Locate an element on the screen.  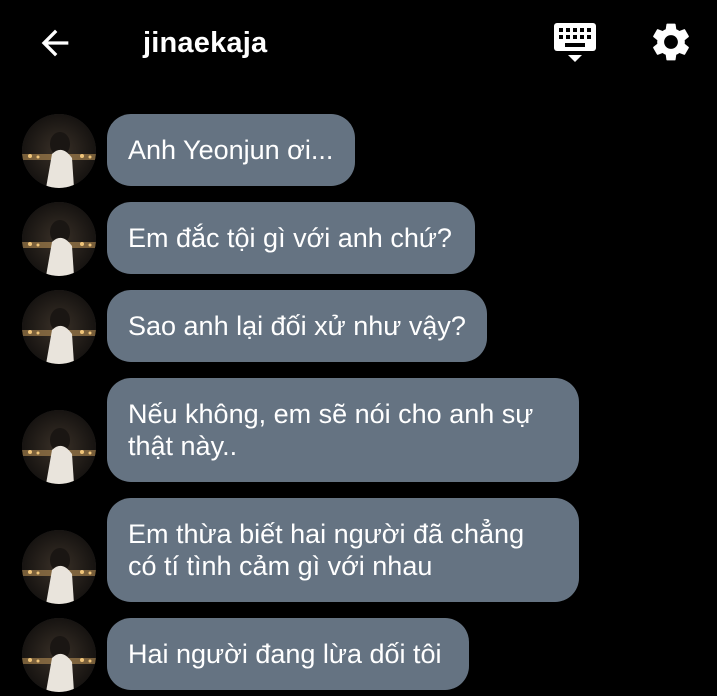
message-bubble: Sao anh lại đối xử như vậy? is located at coordinates (297, 326).